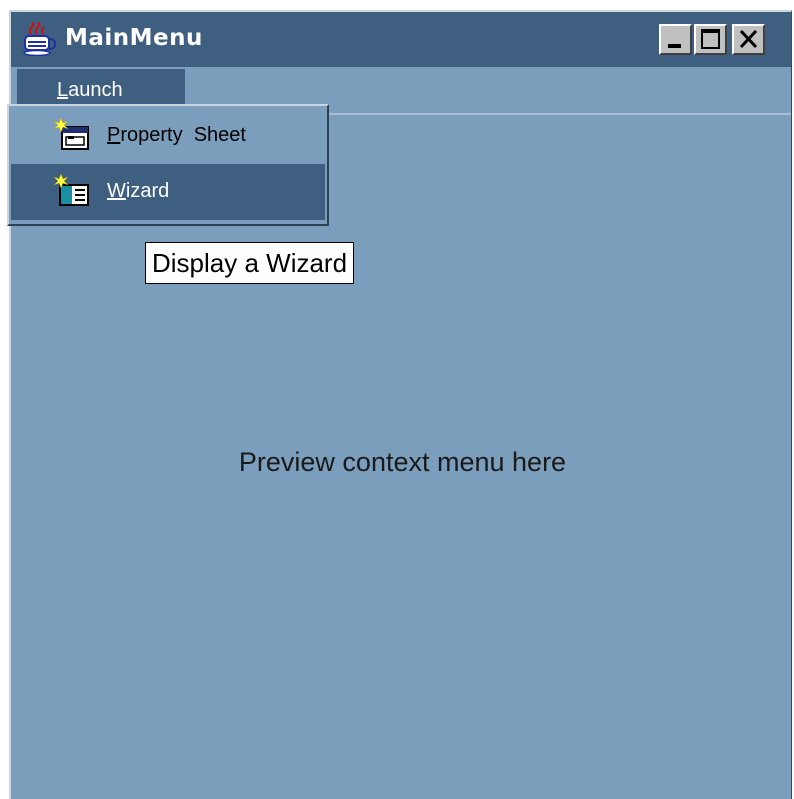  I want to click on property-sheet-label-rest: roperty Sheet, so click(183, 135).